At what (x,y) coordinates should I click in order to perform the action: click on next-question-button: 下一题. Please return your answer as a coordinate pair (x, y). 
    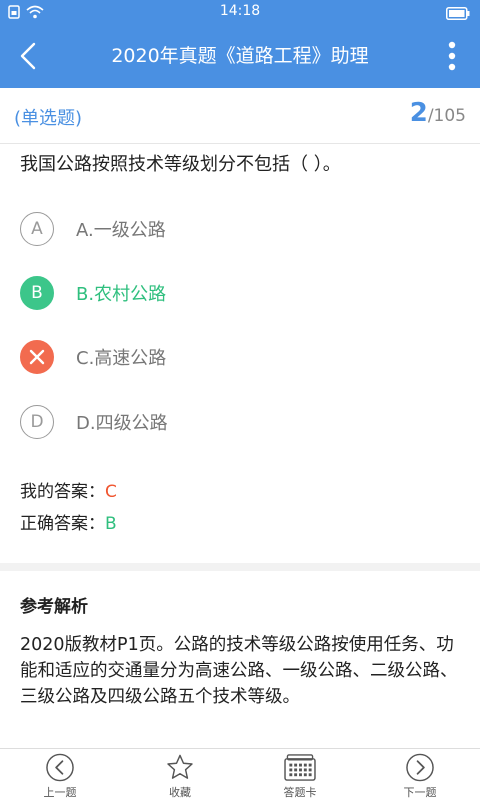
    Looking at the image, I should click on (420, 774).